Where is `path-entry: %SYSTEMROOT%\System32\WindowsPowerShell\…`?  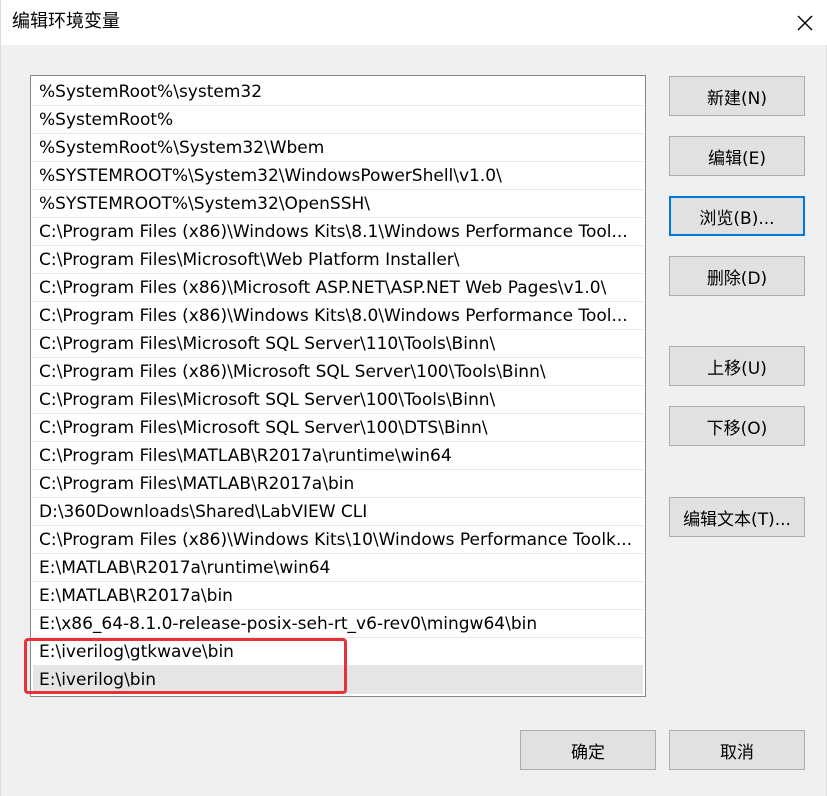 path-entry: %SYSTEMROOT%\System32\WindowsPowerShell\… is located at coordinates (338, 176).